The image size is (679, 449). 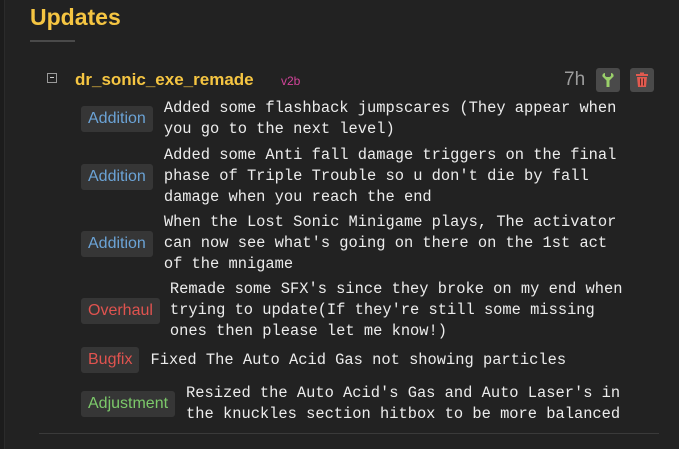 I want to click on section-title: Updates, so click(x=75, y=17).